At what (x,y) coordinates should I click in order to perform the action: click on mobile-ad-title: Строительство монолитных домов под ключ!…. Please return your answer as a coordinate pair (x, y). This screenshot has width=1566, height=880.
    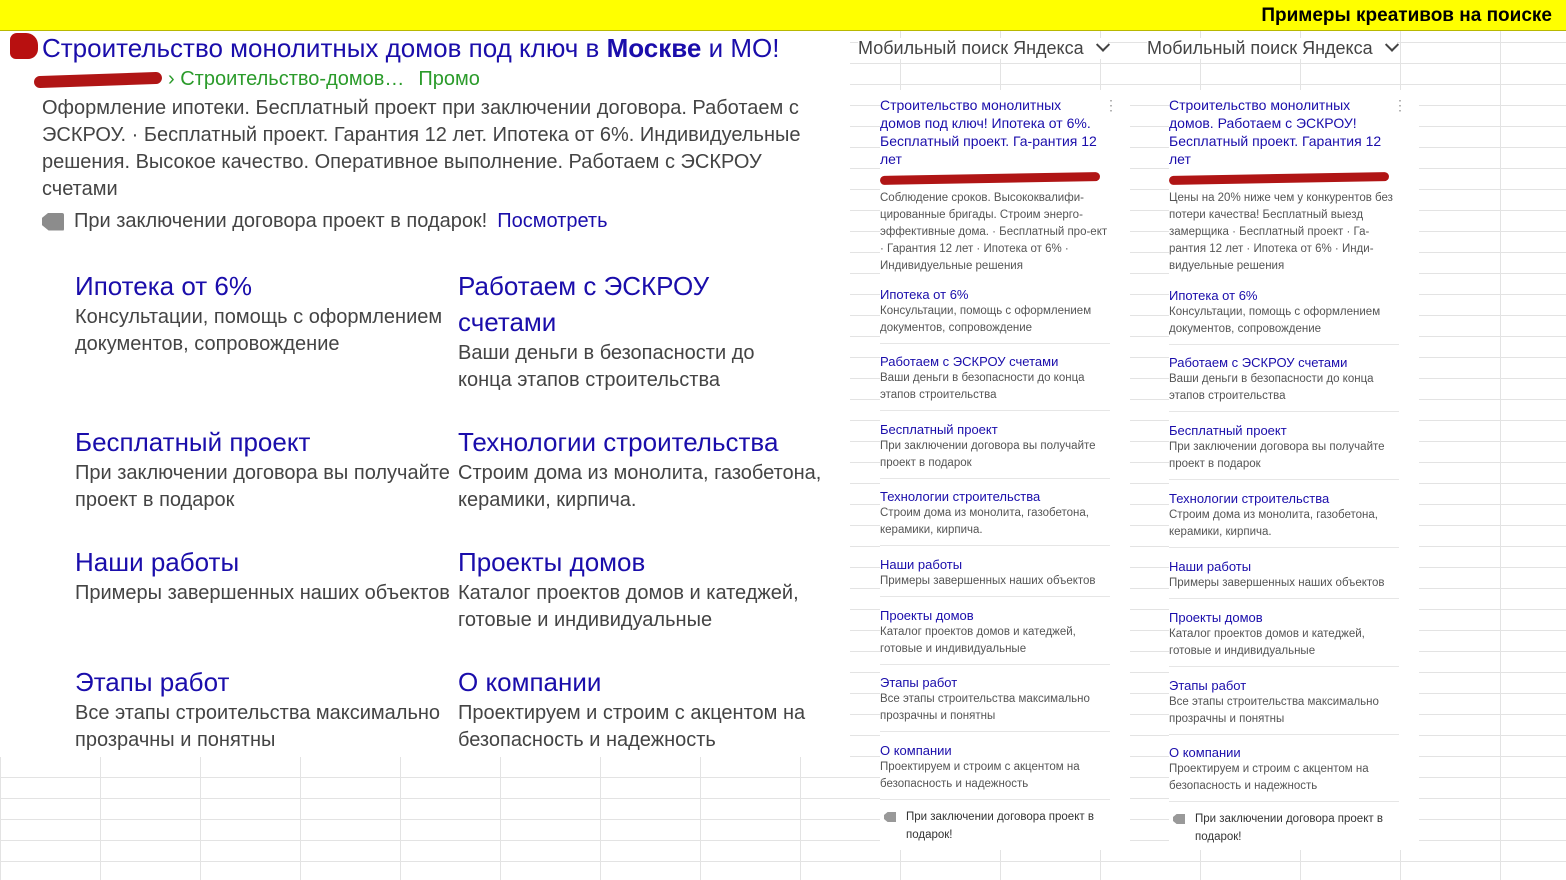
    Looking at the image, I should click on (990, 132).